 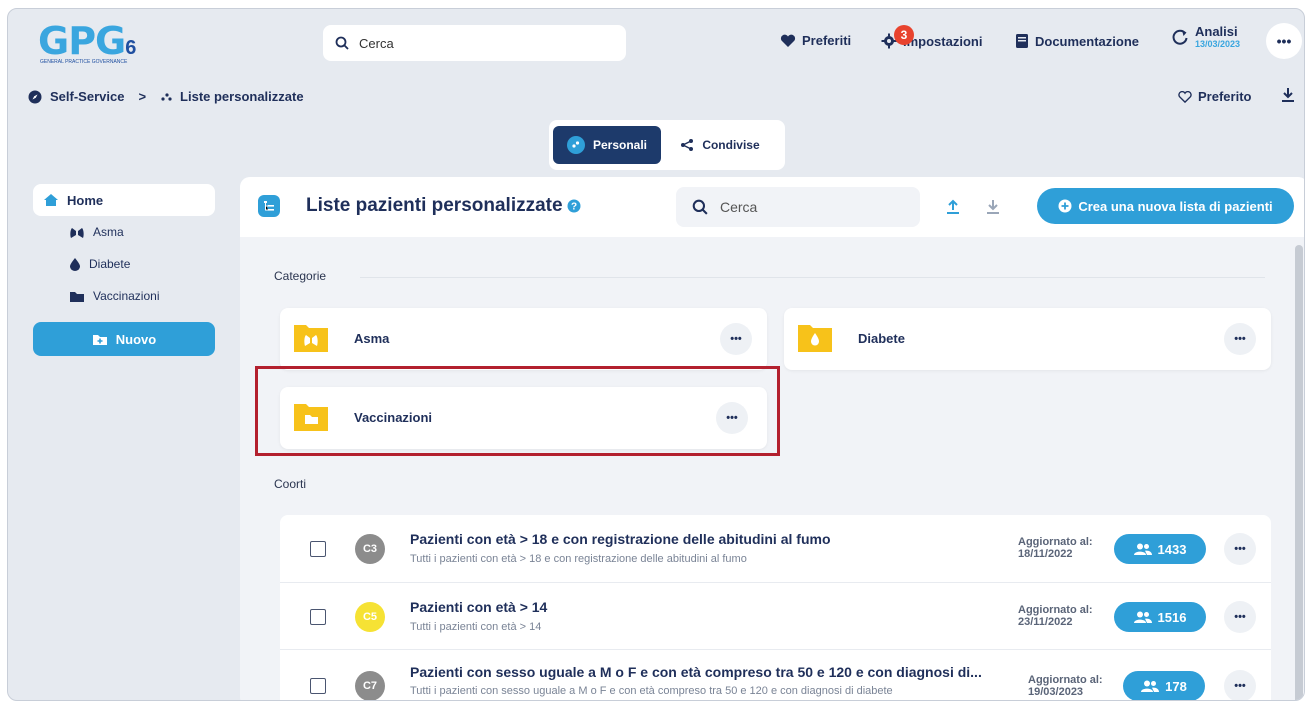 What do you see at coordinates (574, 206) in the screenshot?
I see `help-icon: ?` at bounding box center [574, 206].